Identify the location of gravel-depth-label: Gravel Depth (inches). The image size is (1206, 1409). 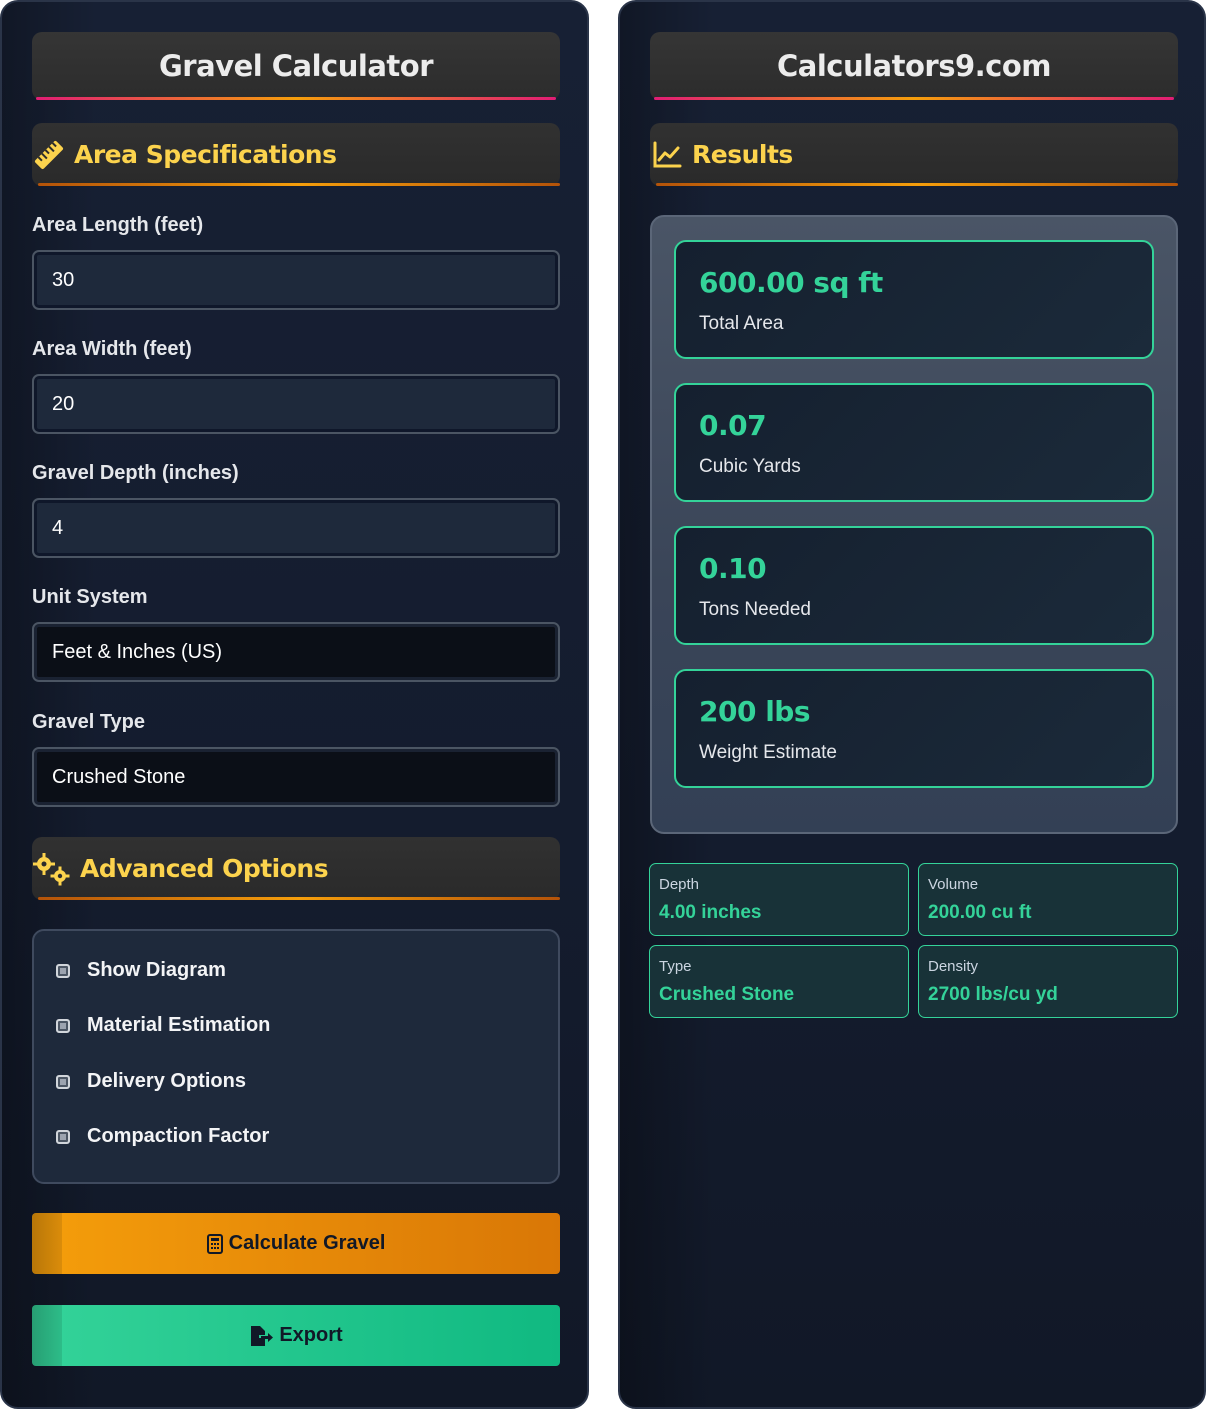
(135, 473).